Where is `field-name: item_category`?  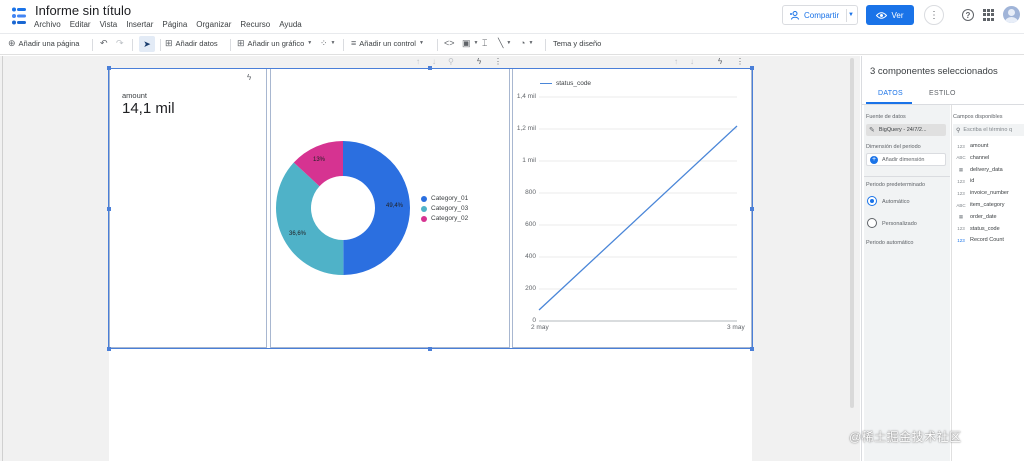 field-name: item_category is located at coordinates (987, 205).